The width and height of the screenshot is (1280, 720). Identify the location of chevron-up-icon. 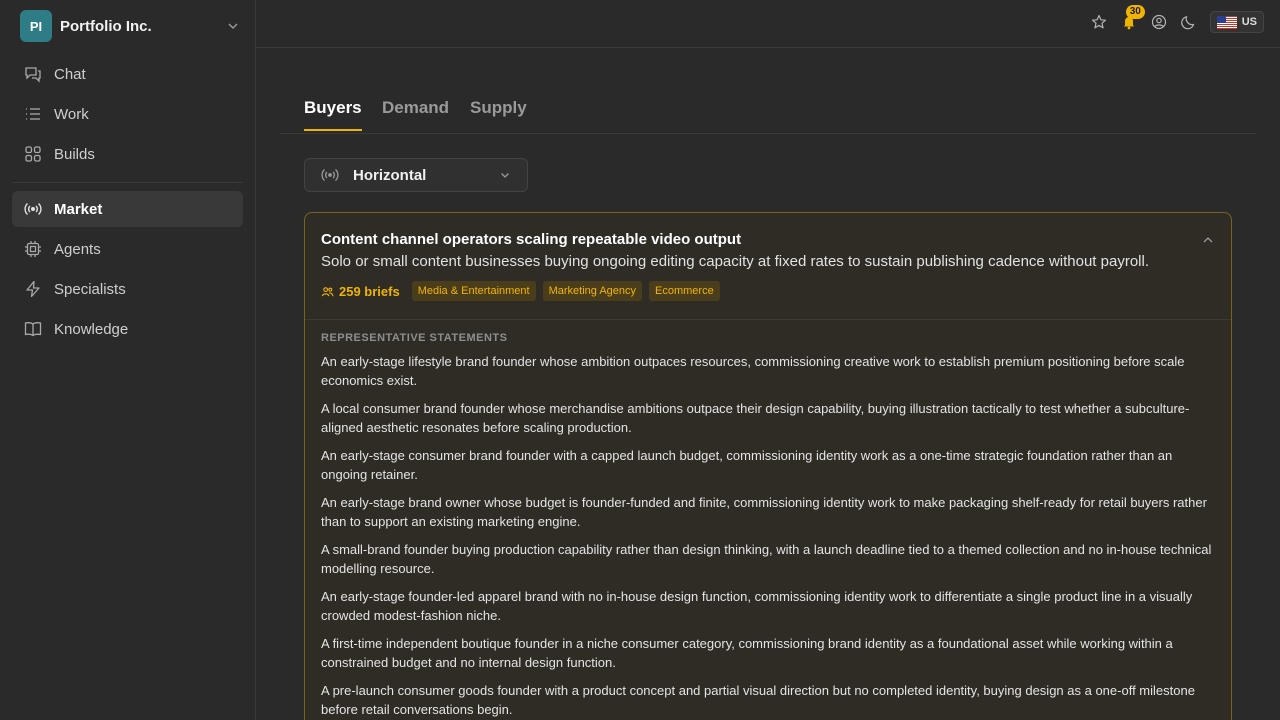
(1208, 240).